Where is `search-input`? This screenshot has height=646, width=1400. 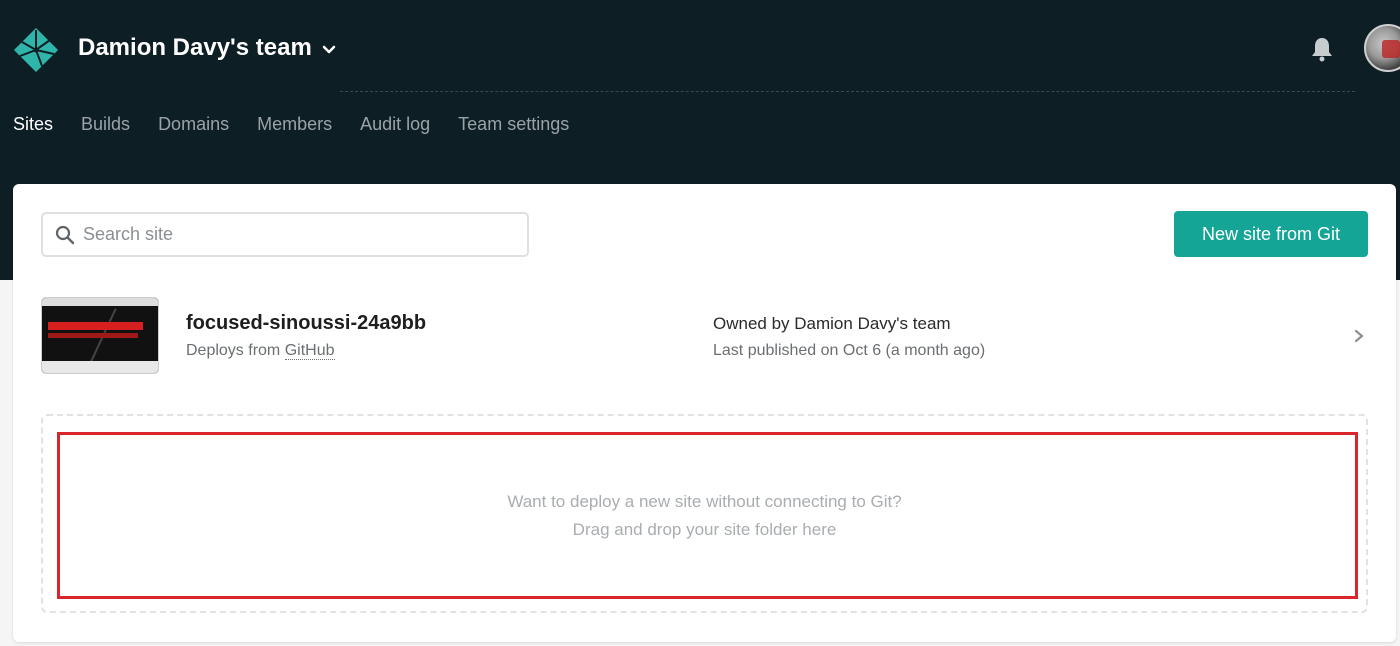
search-input is located at coordinates (293, 234).